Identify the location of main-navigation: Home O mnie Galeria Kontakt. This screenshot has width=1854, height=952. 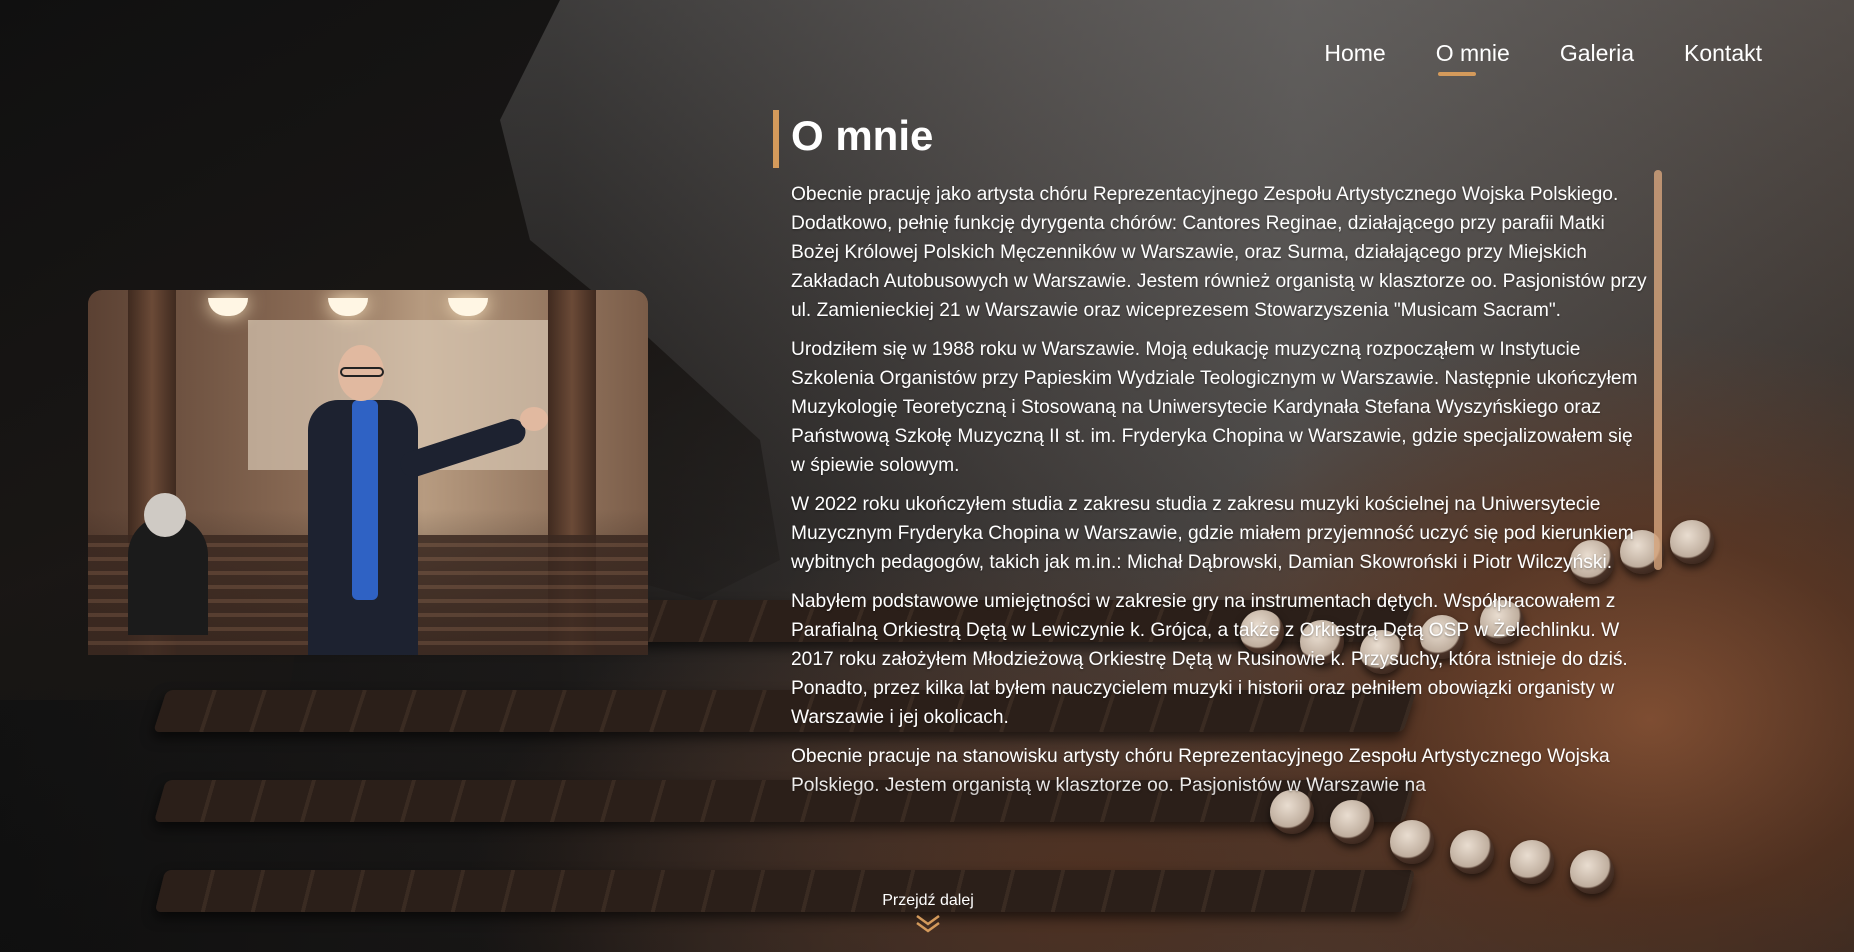
(1543, 58).